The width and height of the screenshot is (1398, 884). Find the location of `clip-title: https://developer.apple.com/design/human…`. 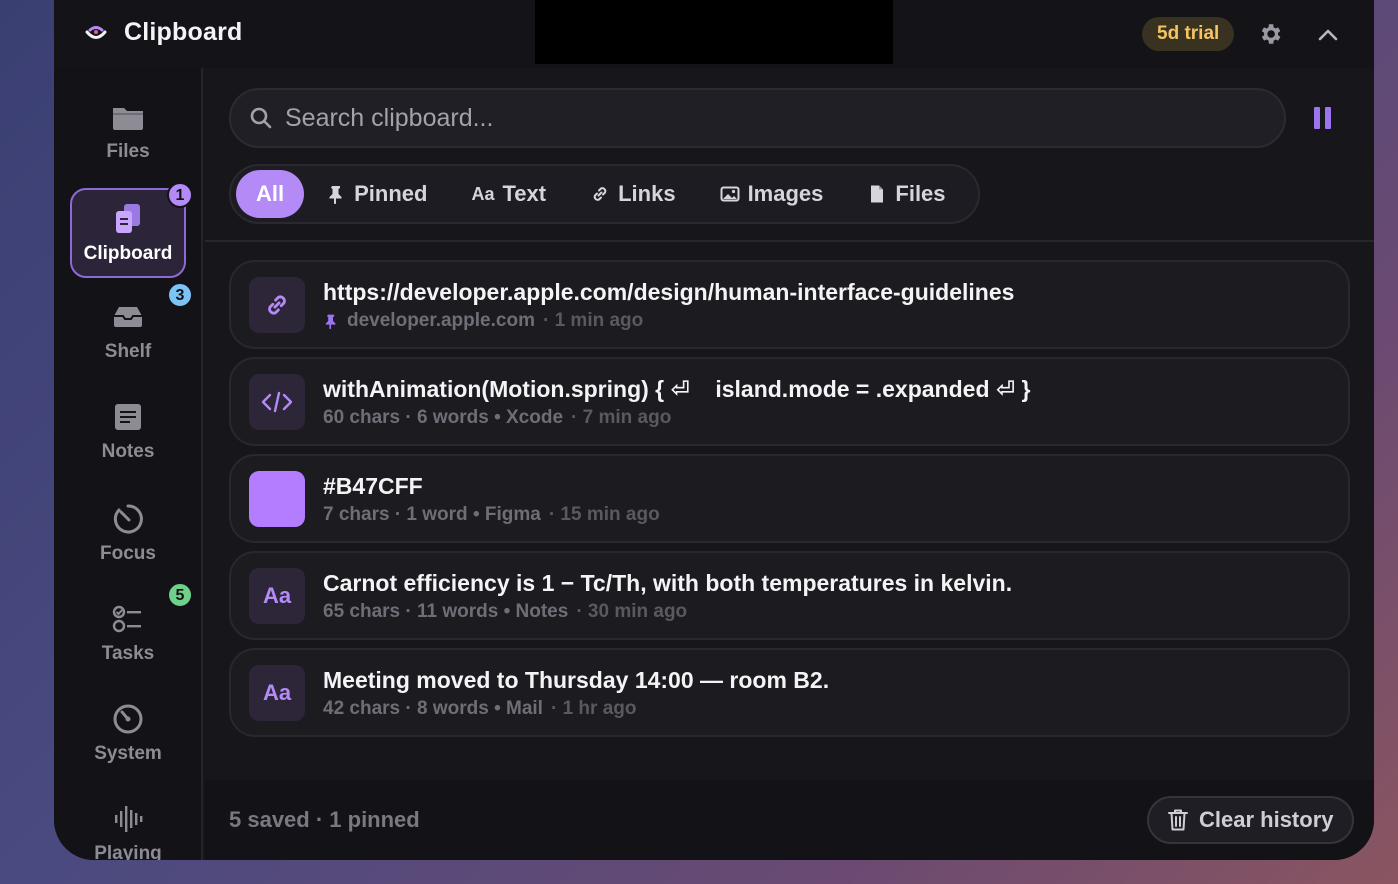

clip-title: https://developer.apple.com/design/human… is located at coordinates (669, 292).